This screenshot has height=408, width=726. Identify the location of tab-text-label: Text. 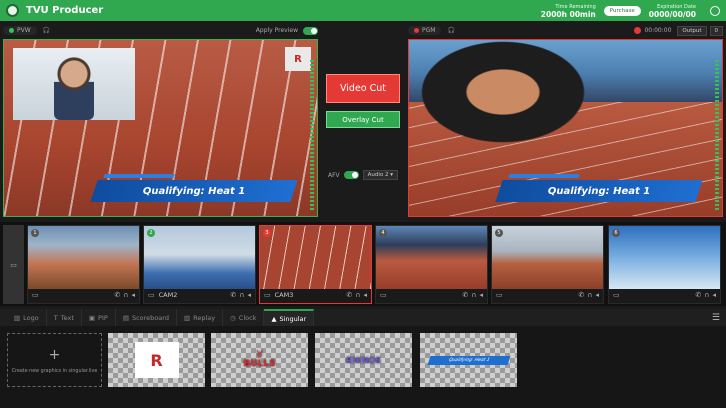
(67, 317).